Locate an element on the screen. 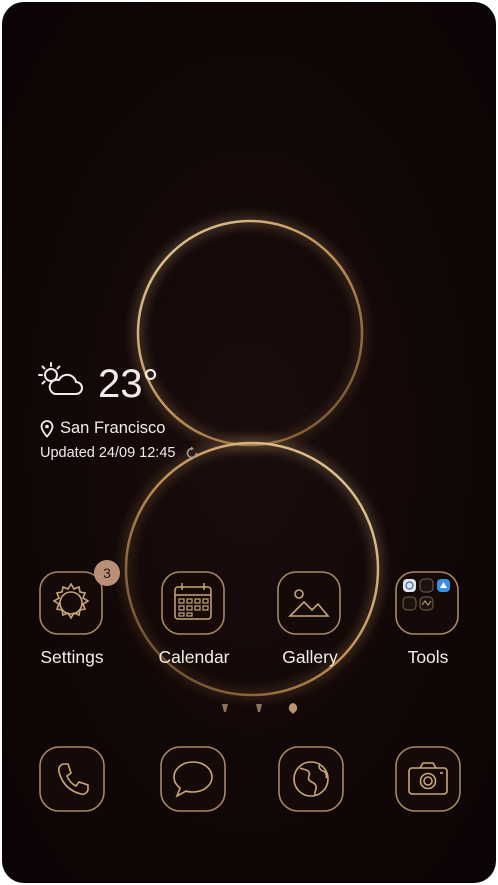 The width and height of the screenshot is (498, 885). image-icon is located at coordinates (309, 603).